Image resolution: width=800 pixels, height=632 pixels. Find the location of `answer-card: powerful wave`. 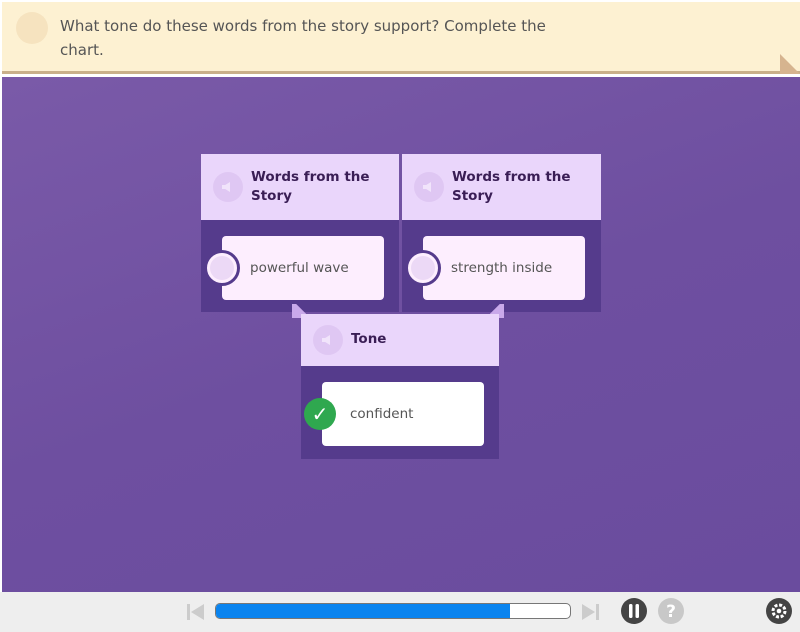

answer-card: powerful wave is located at coordinates (294, 268).